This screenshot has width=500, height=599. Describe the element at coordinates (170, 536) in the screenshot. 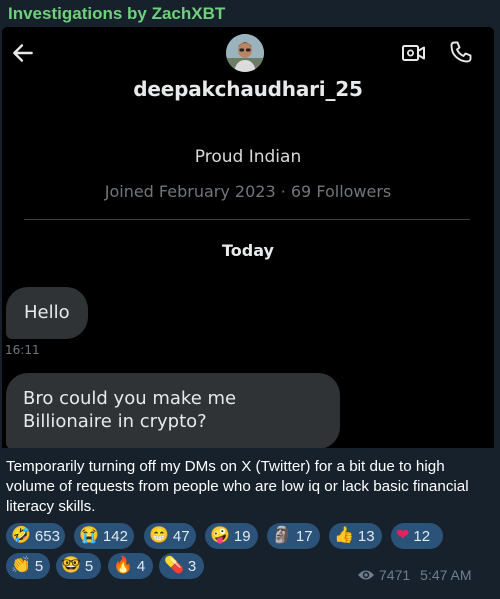

I see `reaction-grin: 😁 47` at that location.